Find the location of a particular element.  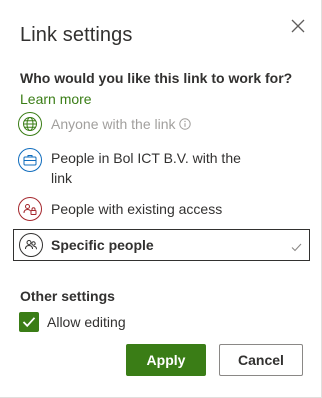

close-button is located at coordinates (298, 26).